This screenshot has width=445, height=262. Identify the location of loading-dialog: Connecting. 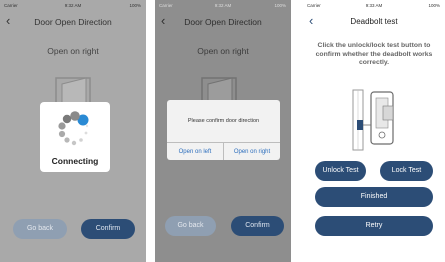
(75, 137).